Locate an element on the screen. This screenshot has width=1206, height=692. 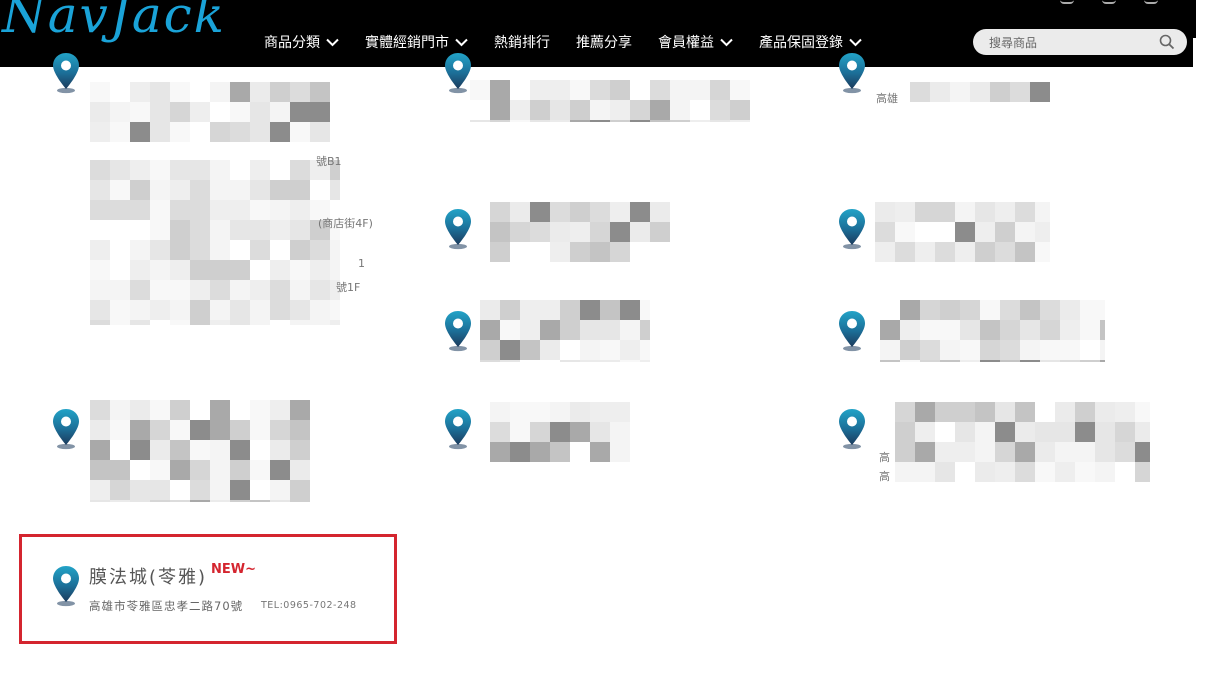
account-icon is located at coordinates (1067, 2).